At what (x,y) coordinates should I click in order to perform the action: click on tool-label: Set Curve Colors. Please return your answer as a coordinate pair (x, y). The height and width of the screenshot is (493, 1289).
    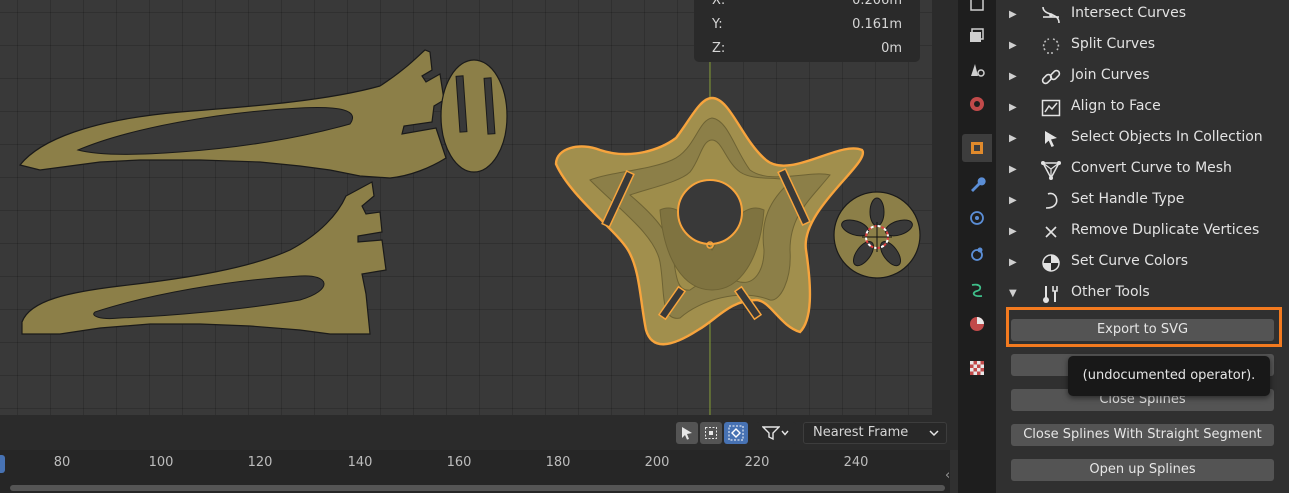
    Looking at the image, I should click on (1130, 261).